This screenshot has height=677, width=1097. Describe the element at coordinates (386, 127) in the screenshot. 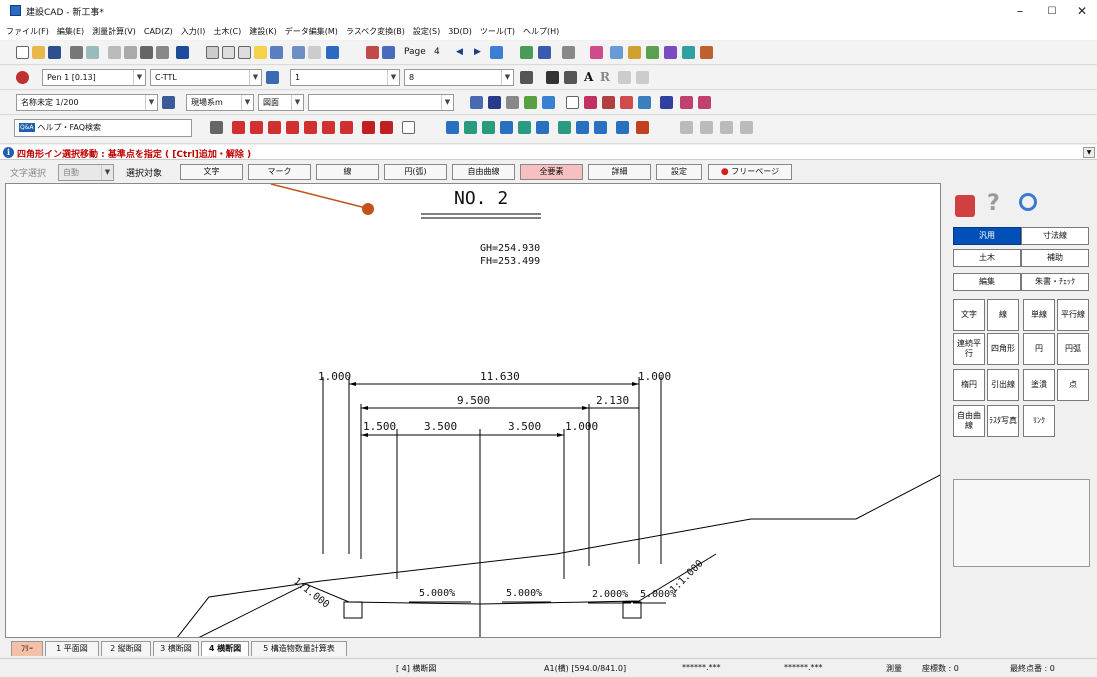

I see `snap-j-icon` at that location.